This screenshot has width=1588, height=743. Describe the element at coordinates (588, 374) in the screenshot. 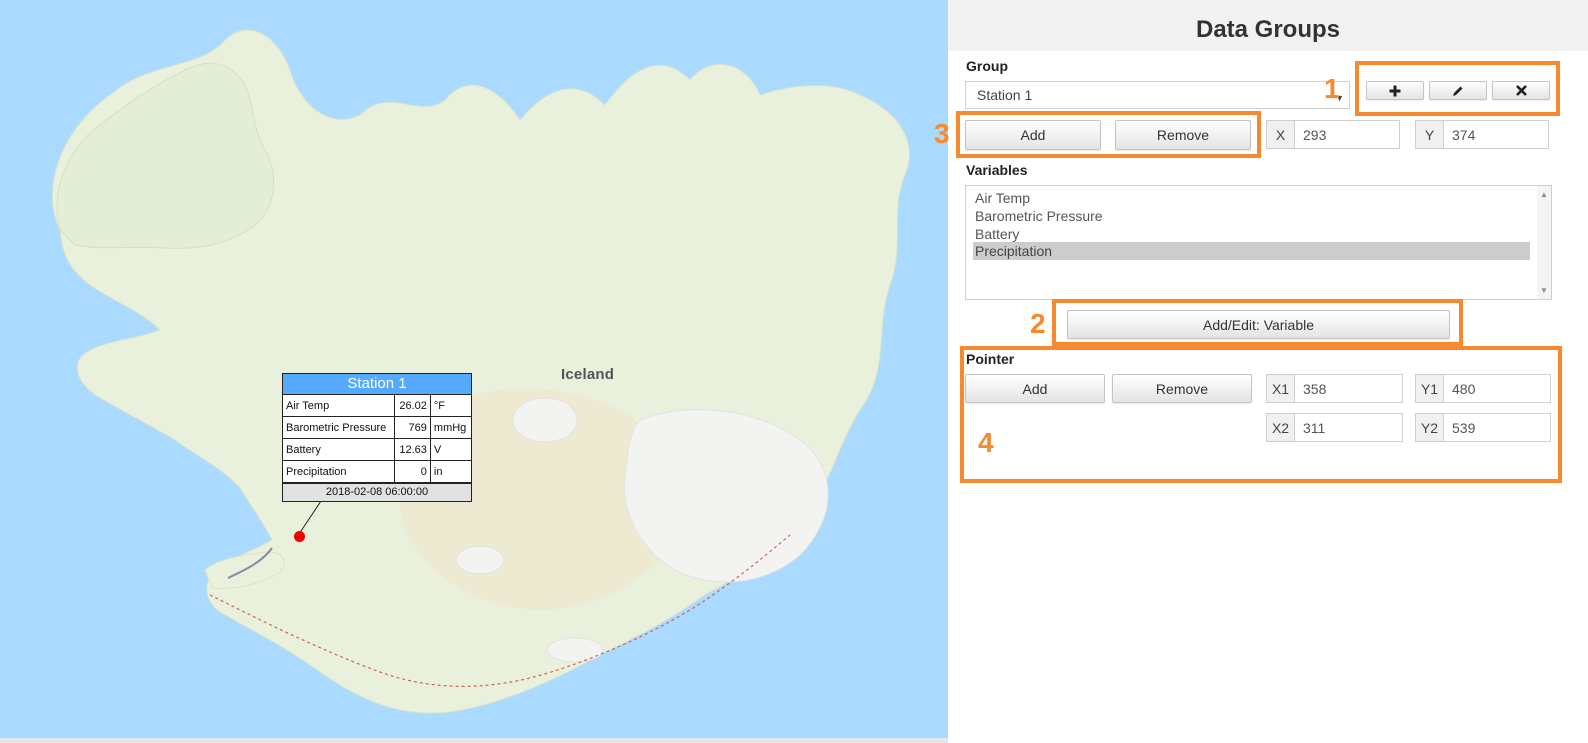

I see `map-place-label: Iceland` at that location.